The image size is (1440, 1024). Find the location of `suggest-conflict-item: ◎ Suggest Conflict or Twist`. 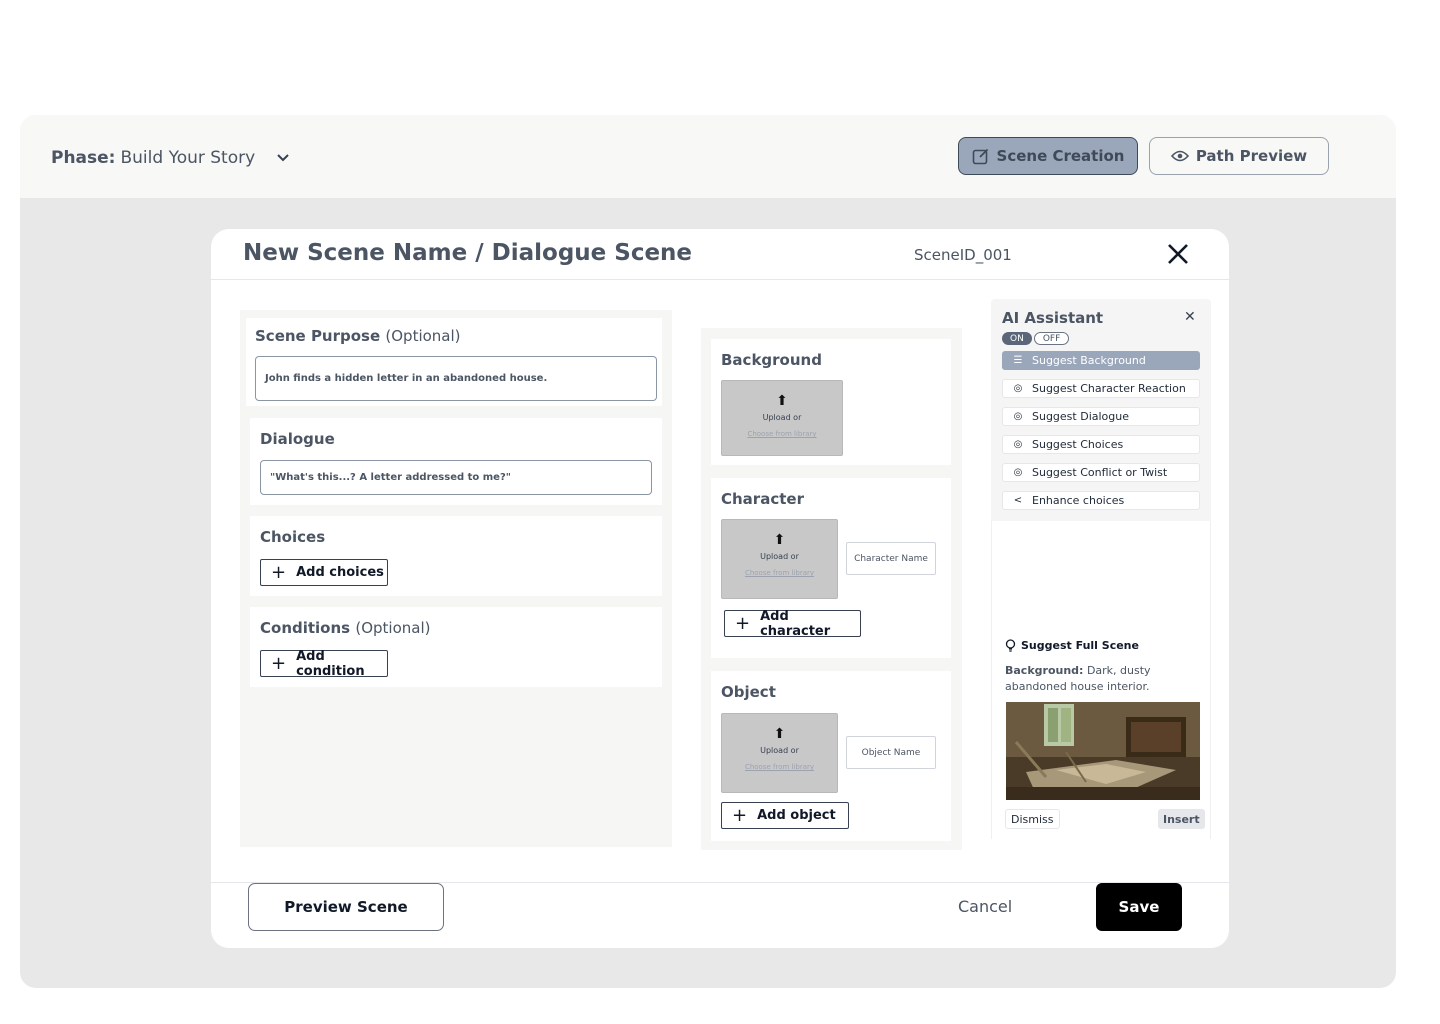

suggest-conflict-item: ◎ Suggest Conflict or Twist is located at coordinates (1101, 472).